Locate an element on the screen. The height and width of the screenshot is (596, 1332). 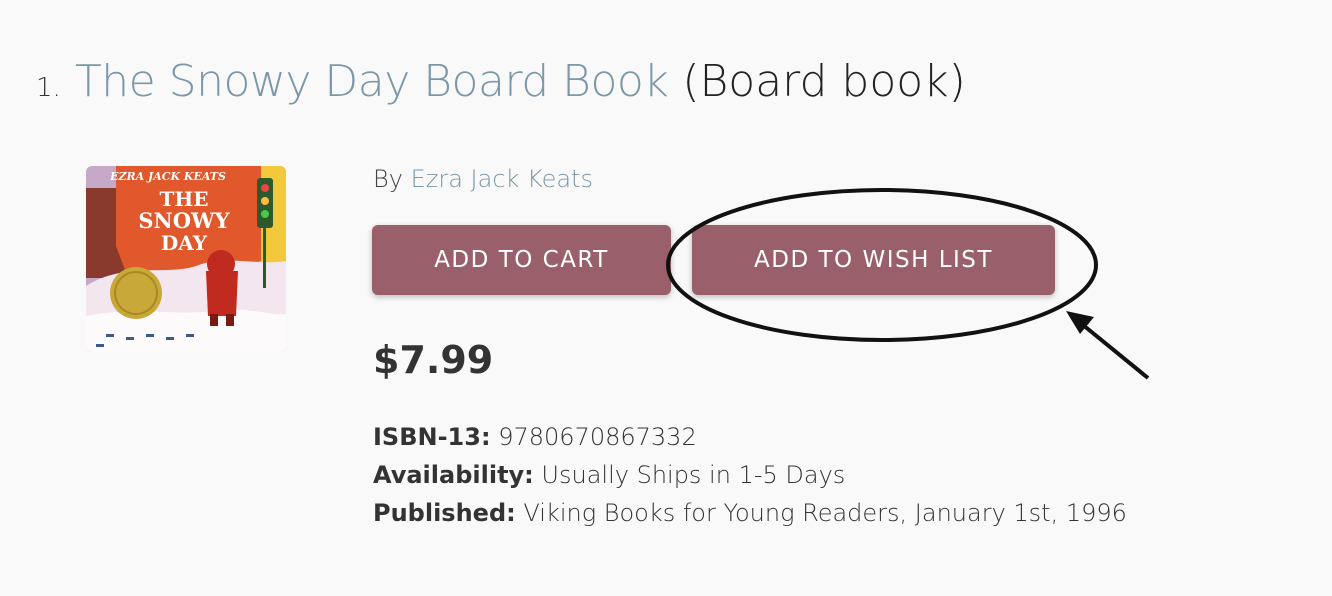
arrow-shaft is located at coordinates (1110, 347).